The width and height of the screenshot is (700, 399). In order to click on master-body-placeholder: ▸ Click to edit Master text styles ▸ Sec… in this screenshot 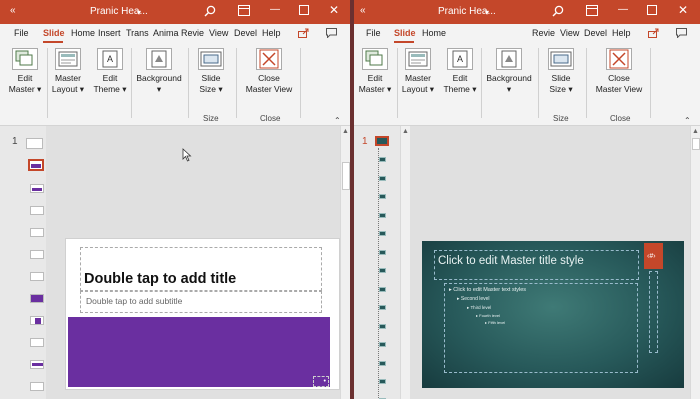, I will do `click(541, 328)`.